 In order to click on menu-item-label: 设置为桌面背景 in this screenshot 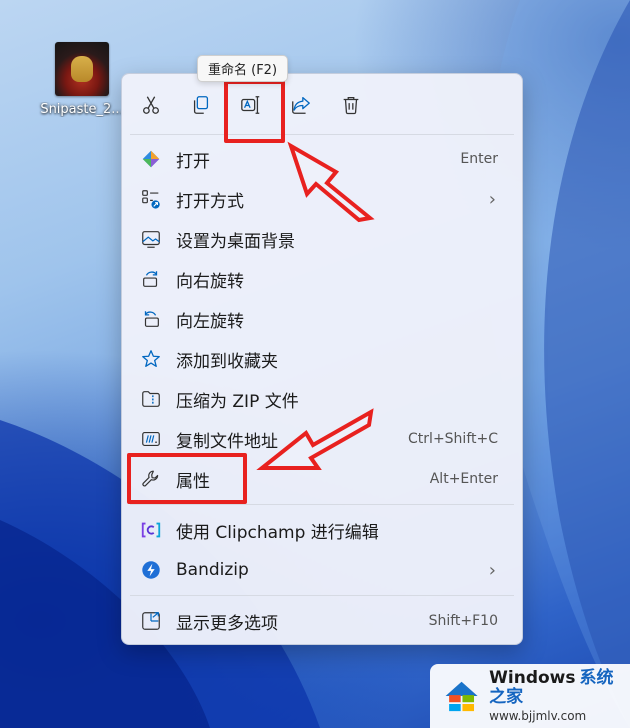, I will do `click(235, 241)`.